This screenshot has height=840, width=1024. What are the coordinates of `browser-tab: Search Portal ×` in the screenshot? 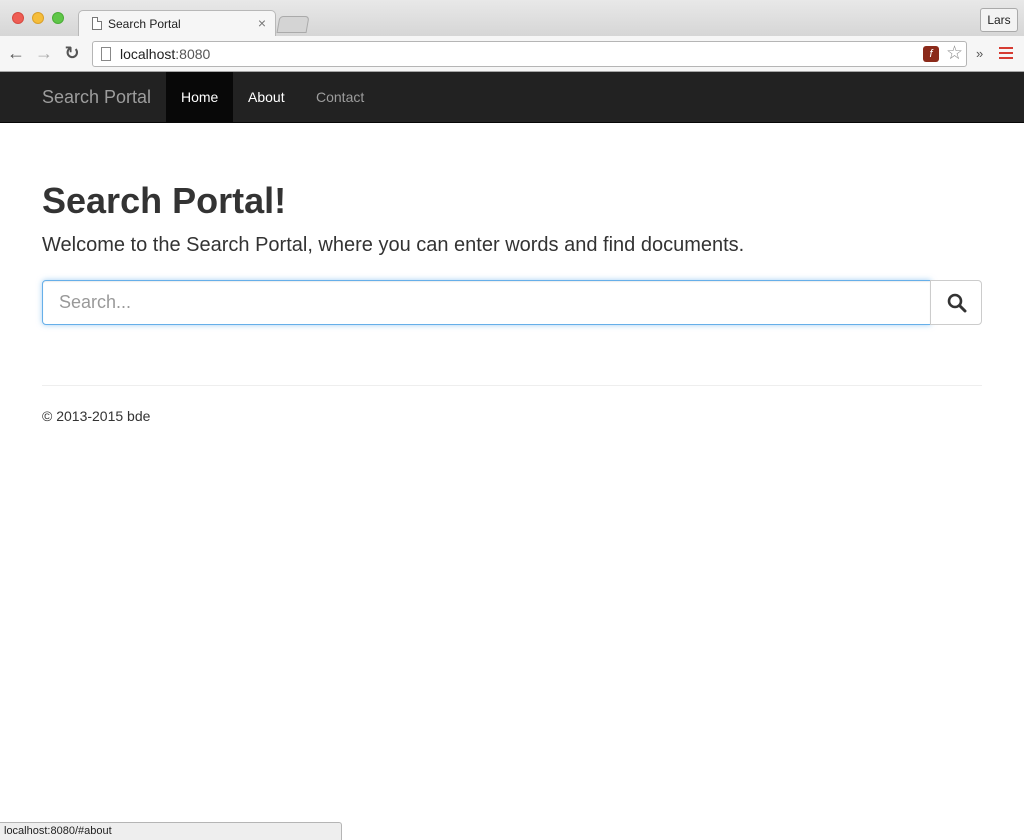 It's located at (177, 23).